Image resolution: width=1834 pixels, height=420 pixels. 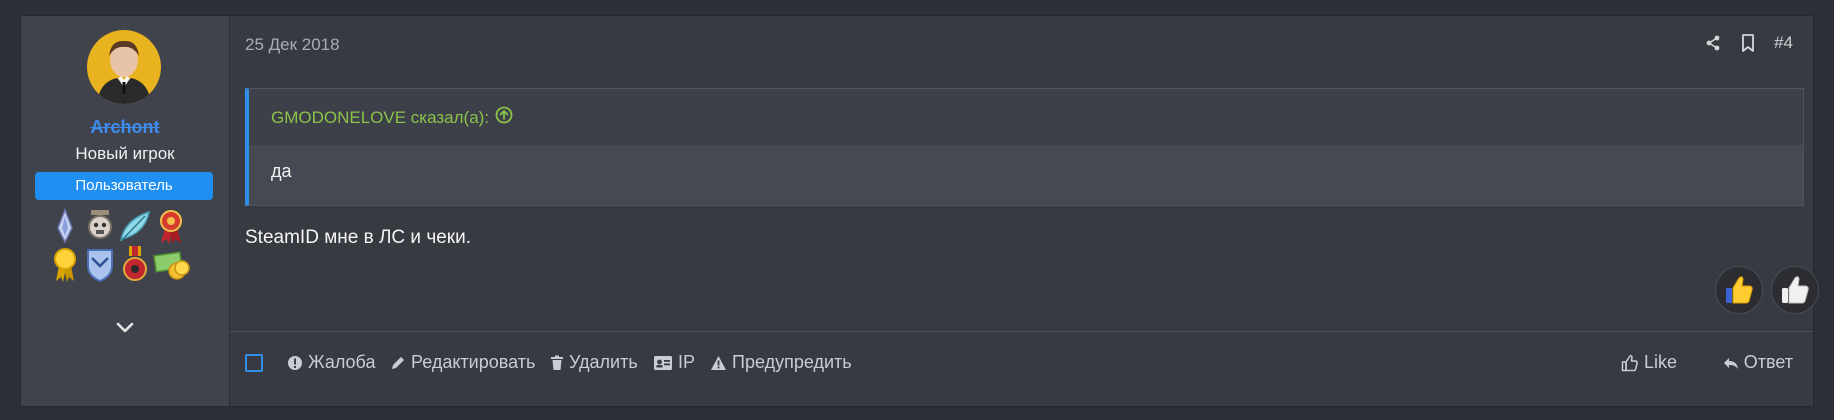 What do you see at coordinates (674, 362) in the screenshot?
I see `ip-button: IP` at bounding box center [674, 362].